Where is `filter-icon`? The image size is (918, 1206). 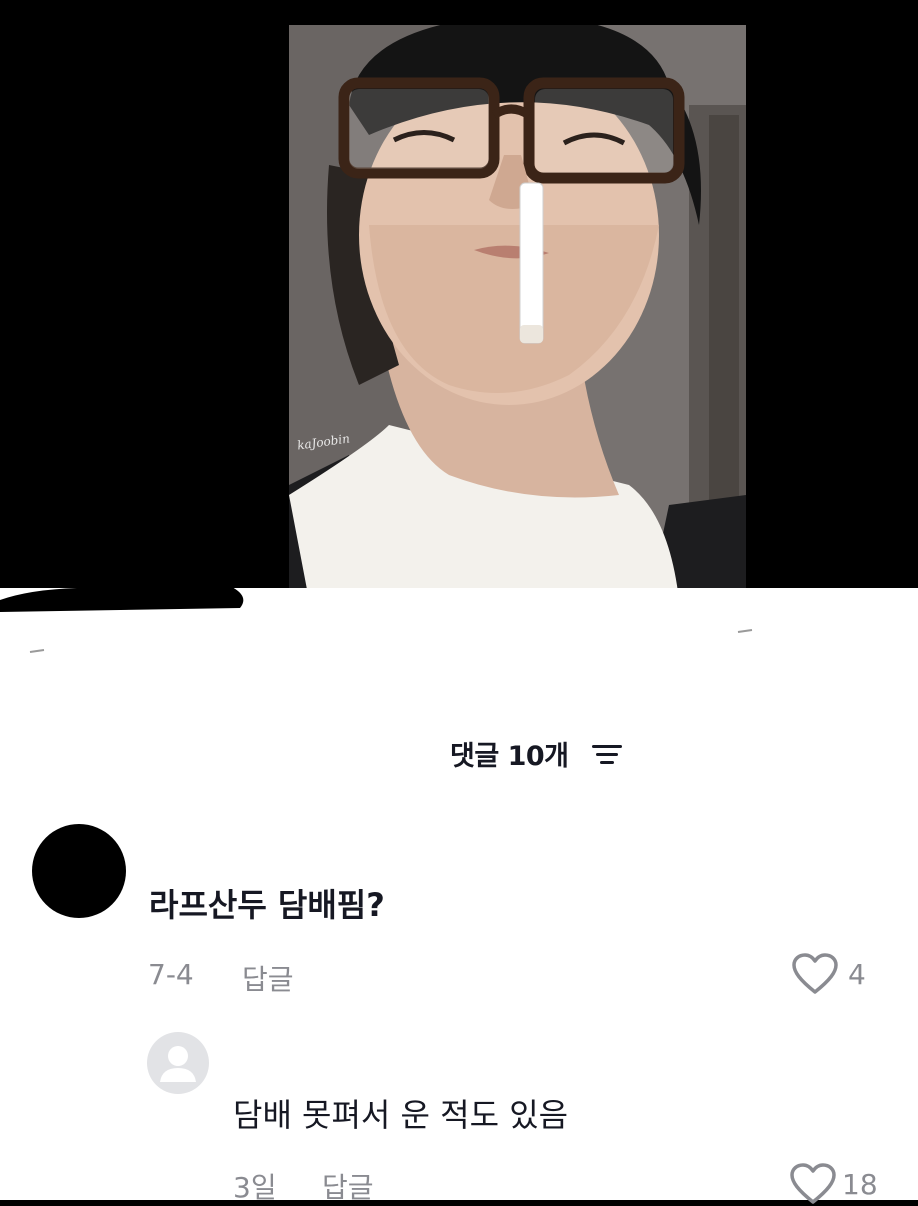
filter-icon is located at coordinates (607, 754).